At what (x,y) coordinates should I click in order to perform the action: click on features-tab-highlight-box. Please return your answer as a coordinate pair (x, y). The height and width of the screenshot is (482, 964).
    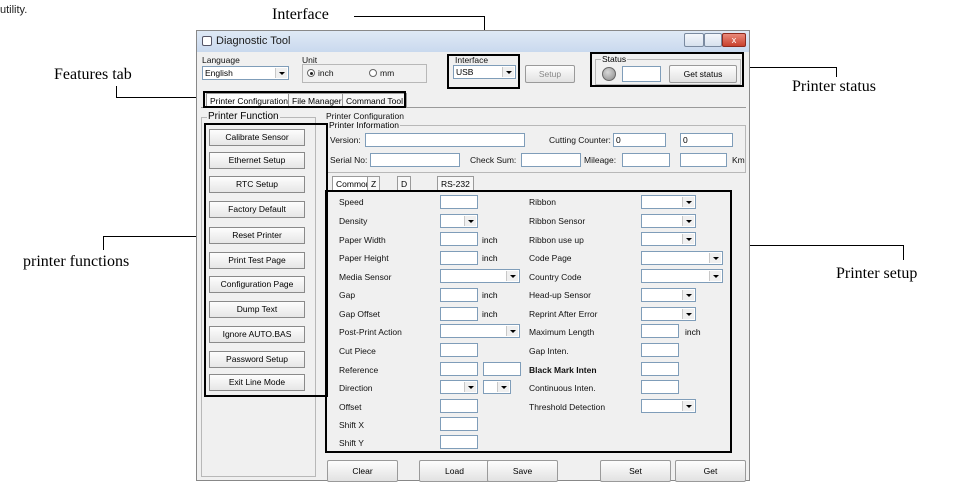
    Looking at the image, I should click on (304, 99).